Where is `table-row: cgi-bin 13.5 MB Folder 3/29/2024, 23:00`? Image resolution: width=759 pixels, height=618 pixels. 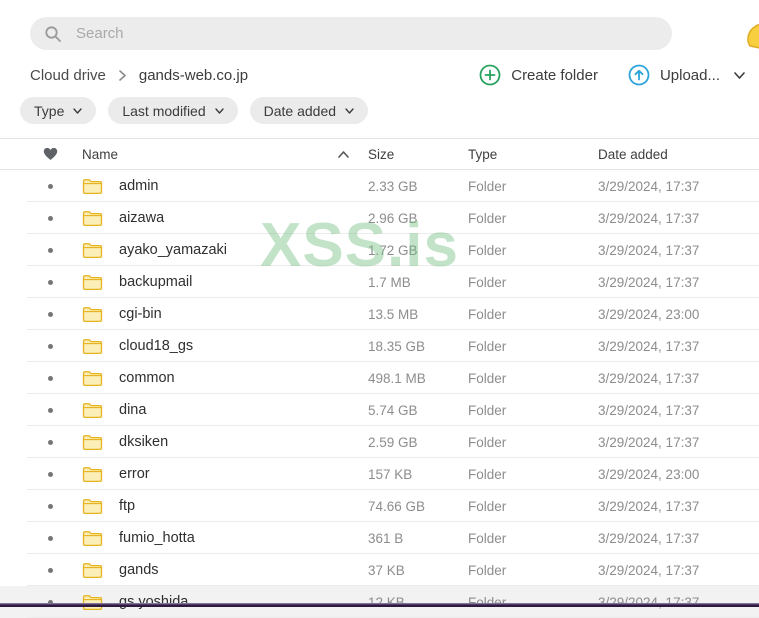 table-row: cgi-bin 13.5 MB Folder 3/29/2024, 23:00 is located at coordinates (379, 314).